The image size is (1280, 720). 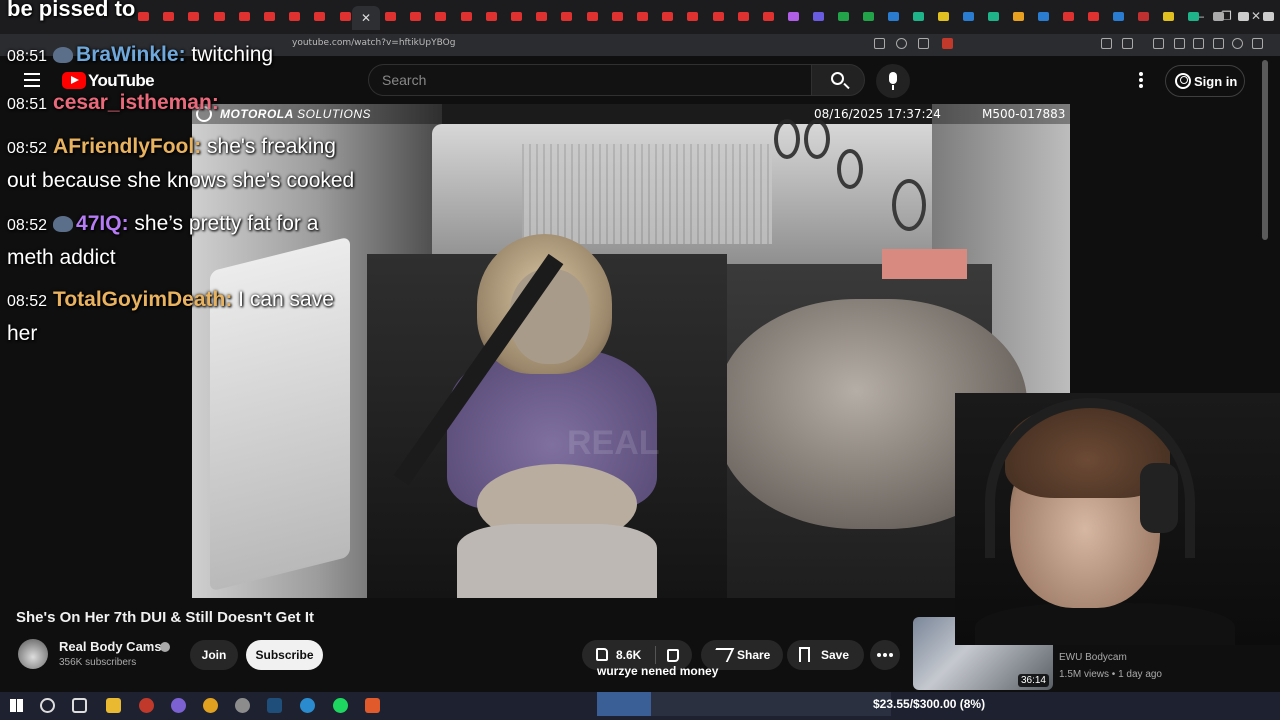 I want to click on thumbs-up-icon, so click(x=602, y=654).